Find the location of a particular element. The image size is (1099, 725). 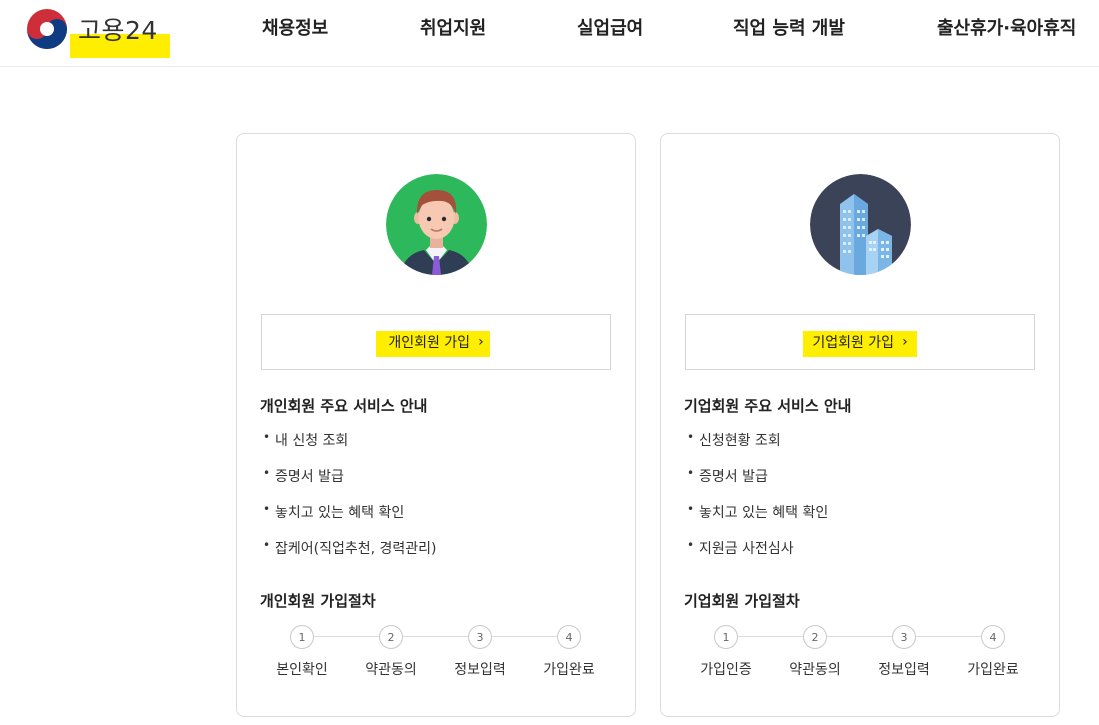

list-item: • 신청현황 조회 is located at coordinates (734, 439).